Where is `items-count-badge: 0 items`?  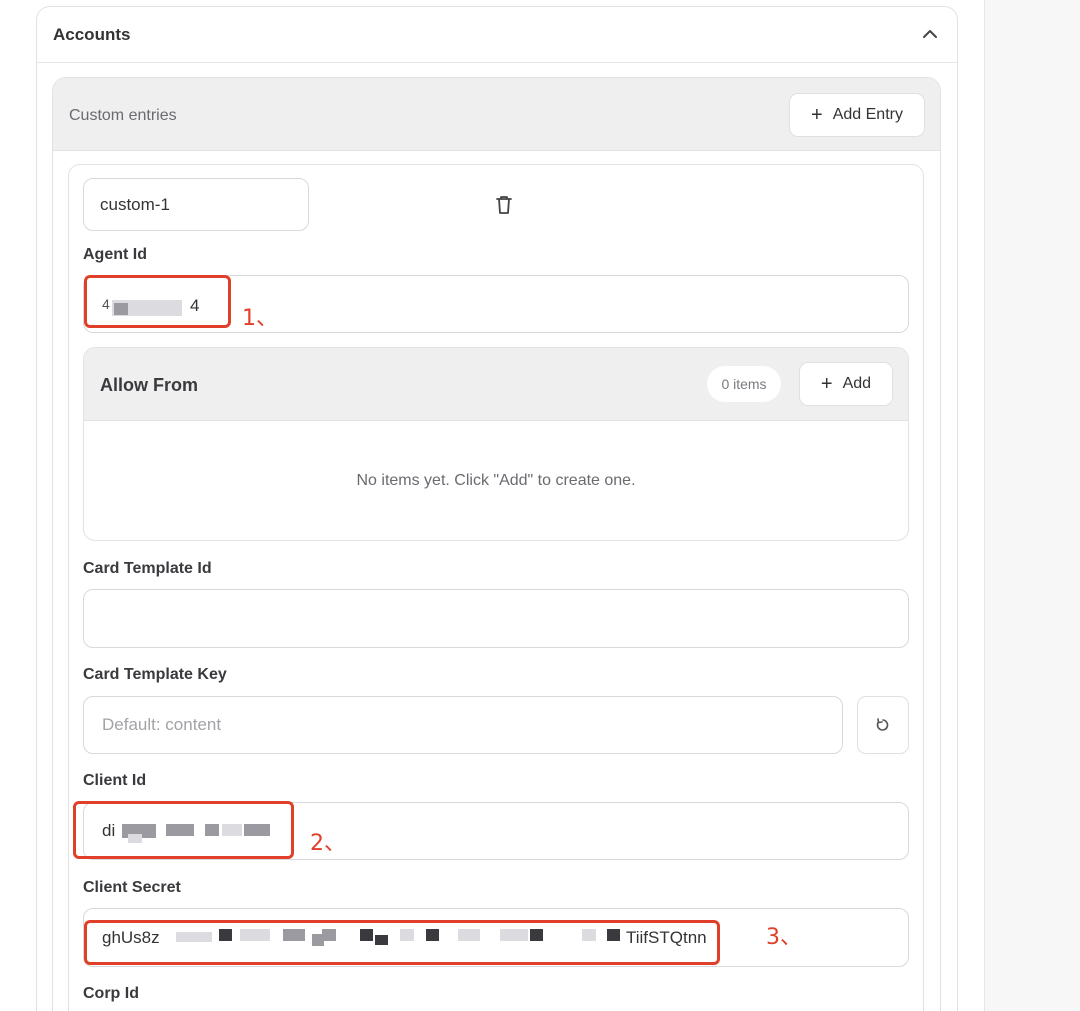 items-count-badge: 0 items is located at coordinates (744, 384).